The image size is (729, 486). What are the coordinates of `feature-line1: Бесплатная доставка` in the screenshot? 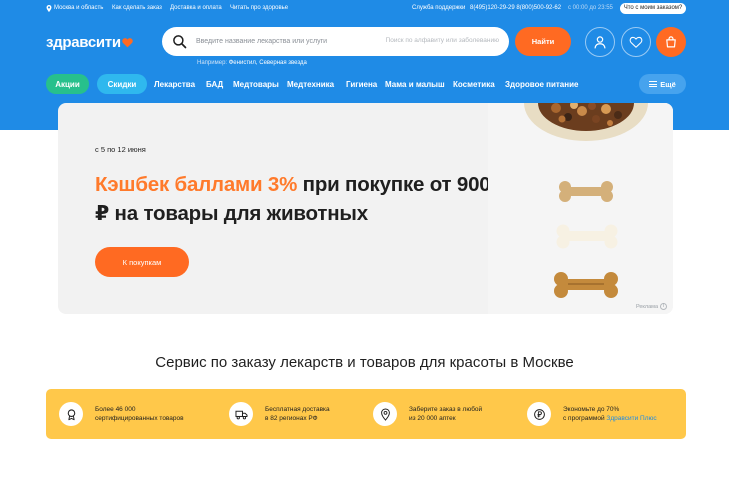 It's located at (297, 409).